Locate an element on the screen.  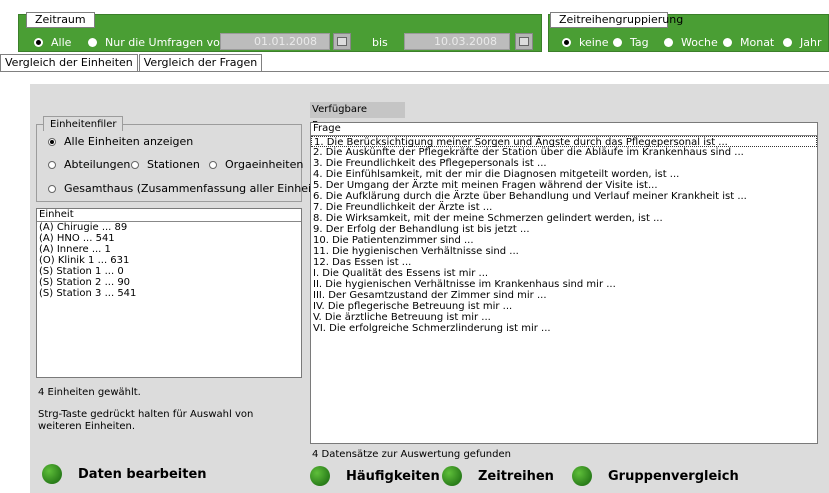
radio-gruppierung-keine: keine is located at coordinates (585, 42).